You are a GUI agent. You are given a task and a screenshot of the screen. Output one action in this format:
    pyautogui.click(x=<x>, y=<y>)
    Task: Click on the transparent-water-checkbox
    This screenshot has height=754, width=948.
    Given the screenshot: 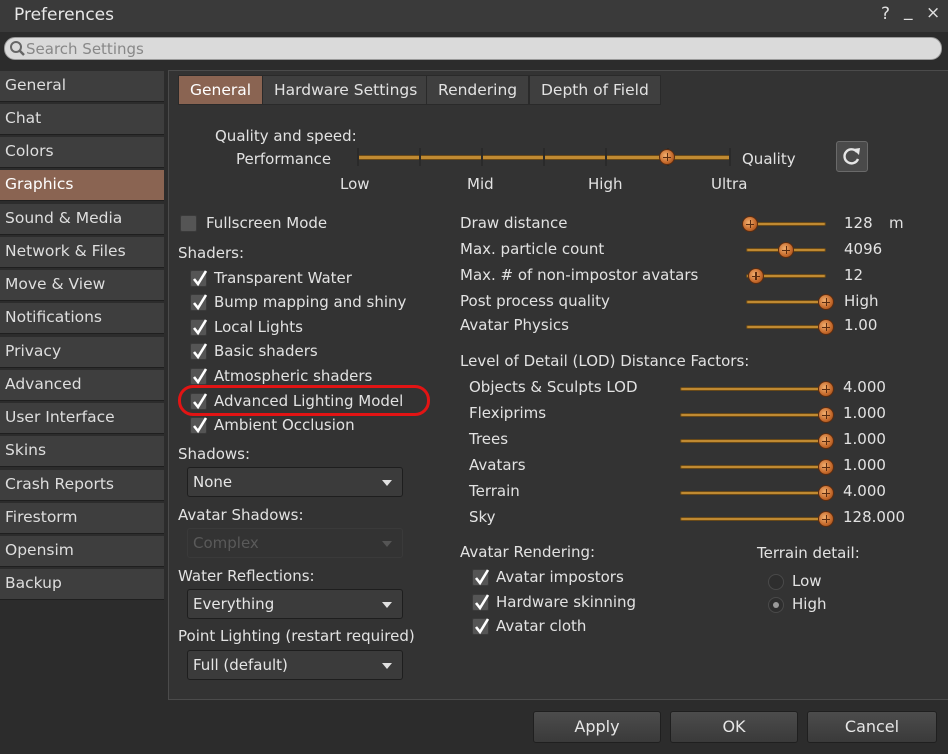 What is the action you would take?
    pyautogui.click(x=199, y=278)
    